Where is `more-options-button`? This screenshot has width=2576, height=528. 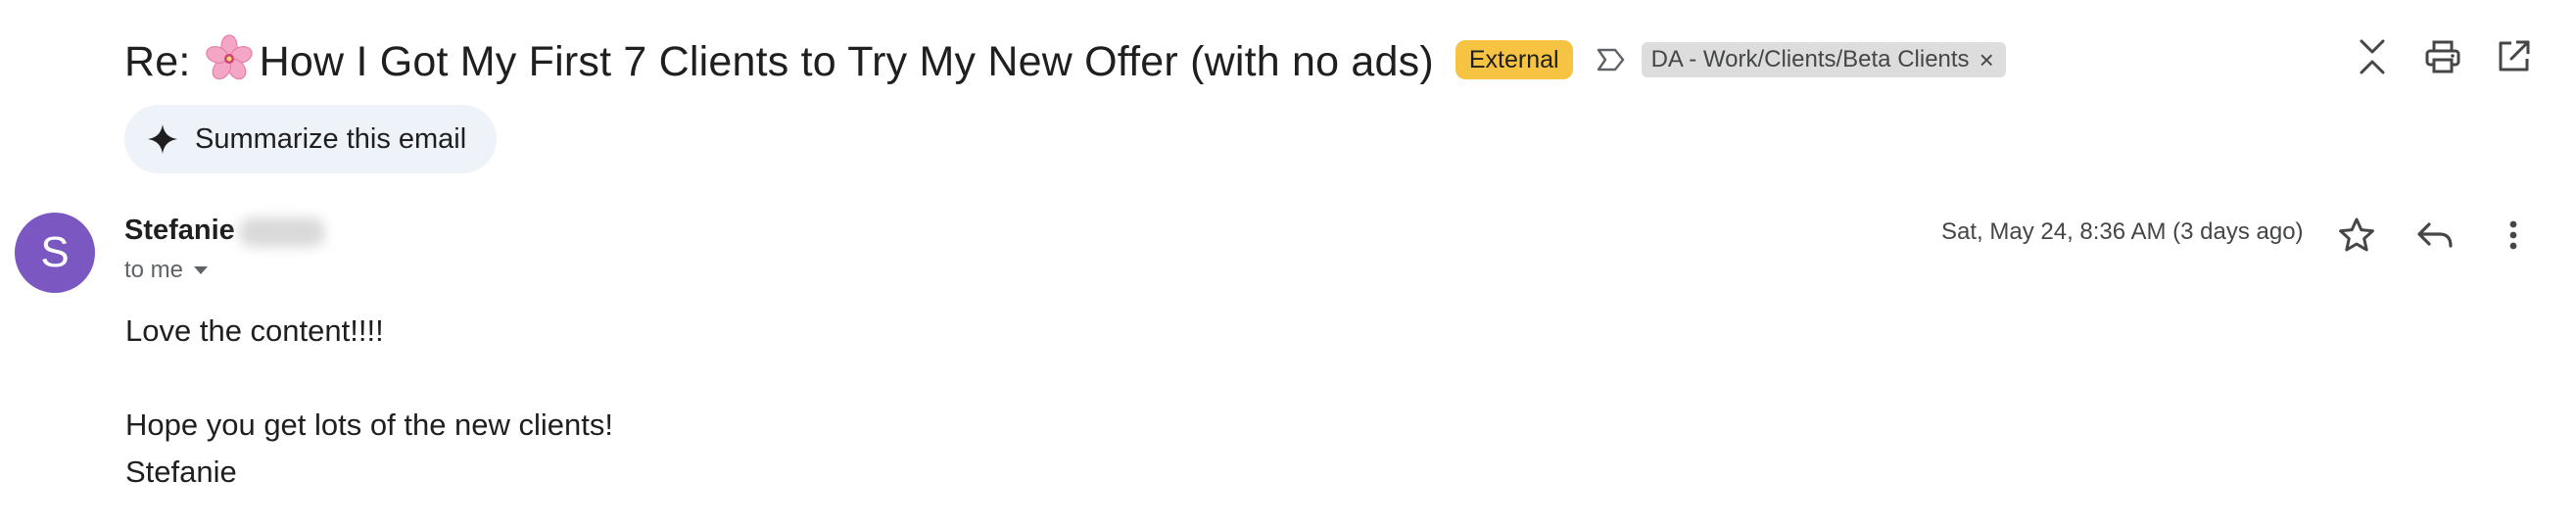
more-options-button is located at coordinates (2513, 235).